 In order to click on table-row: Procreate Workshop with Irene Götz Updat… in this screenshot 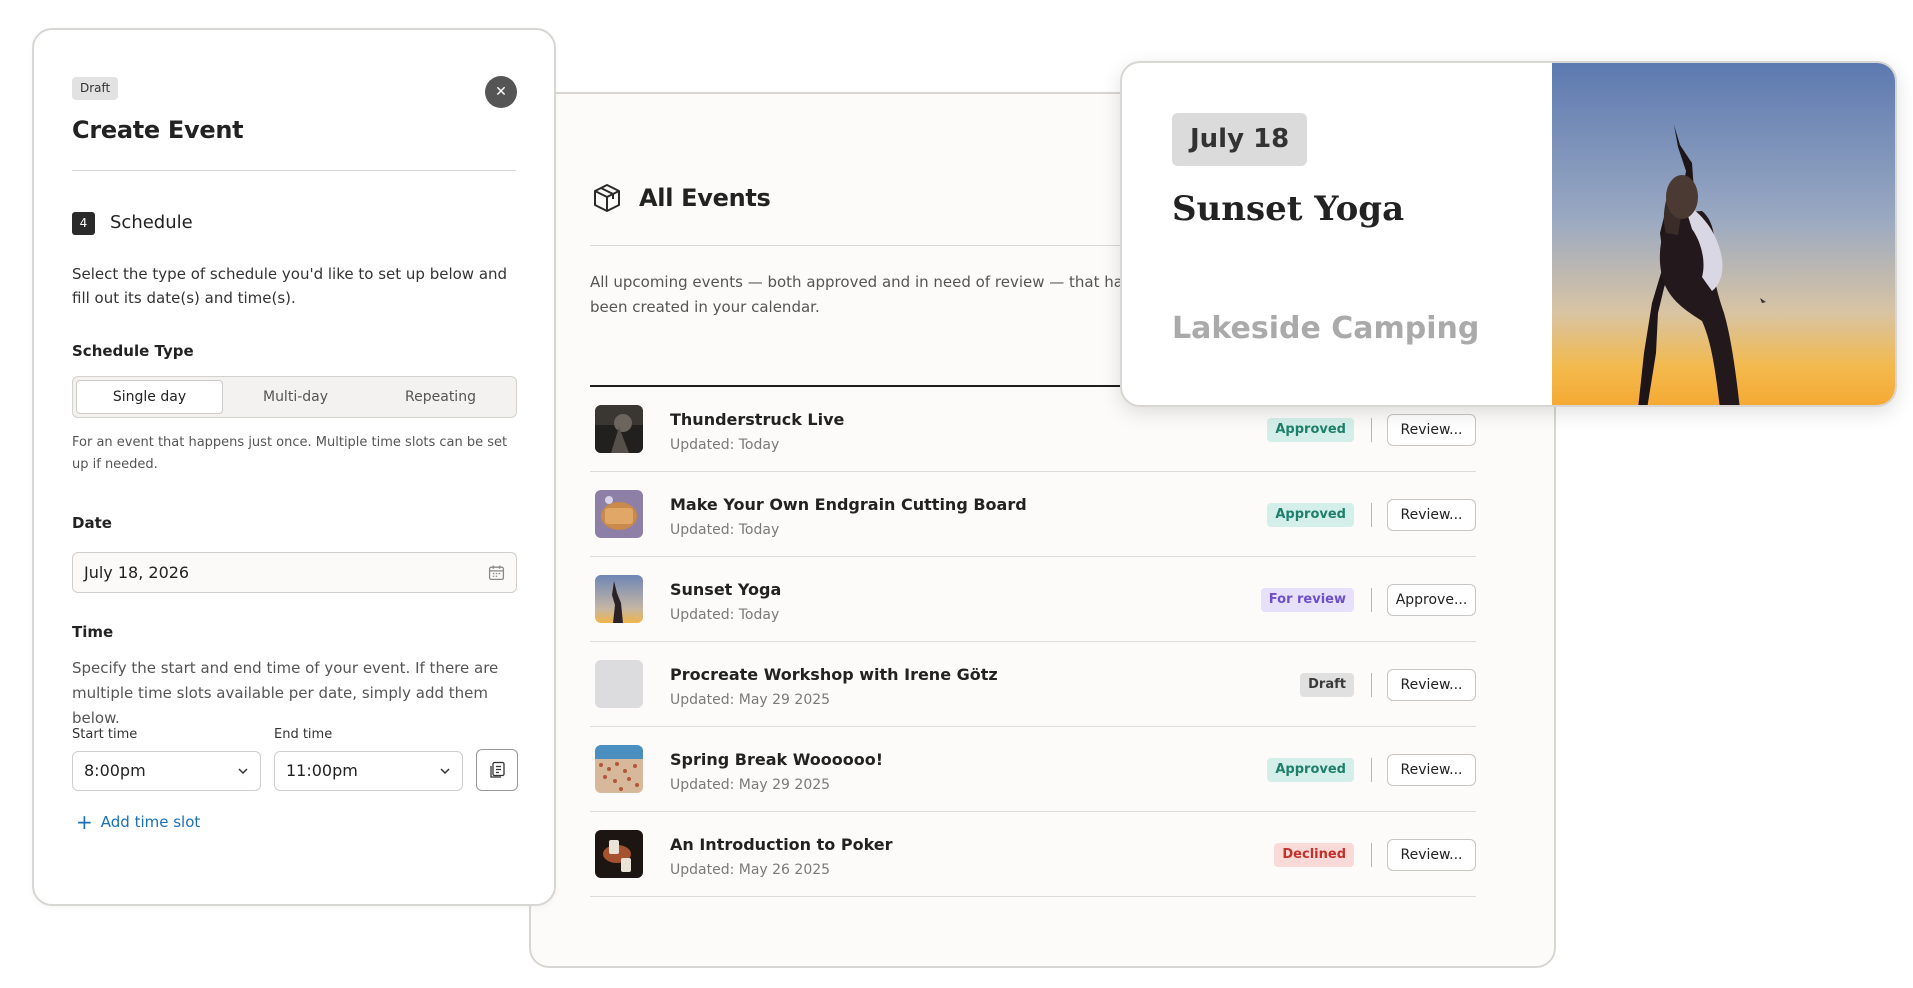, I will do `click(1033, 684)`.